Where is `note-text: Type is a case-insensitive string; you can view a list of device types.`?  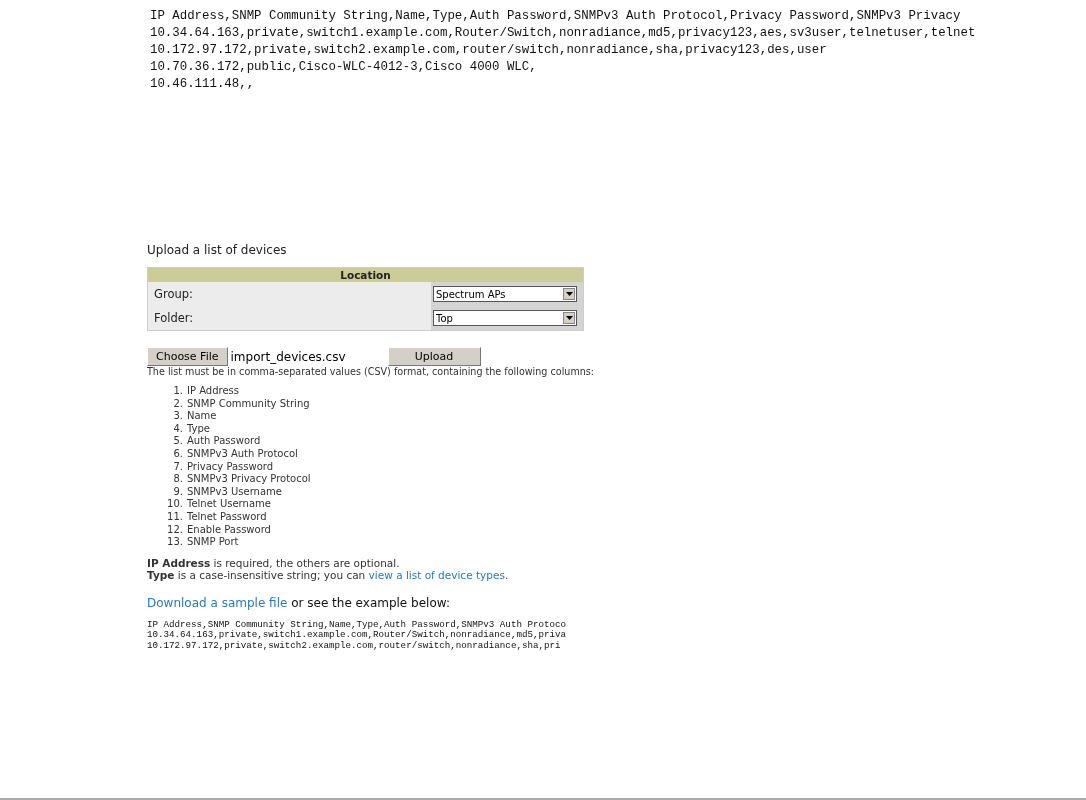
note-text: Type is a case-insensitive string; you can view a list of device types. is located at coordinates (328, 575).